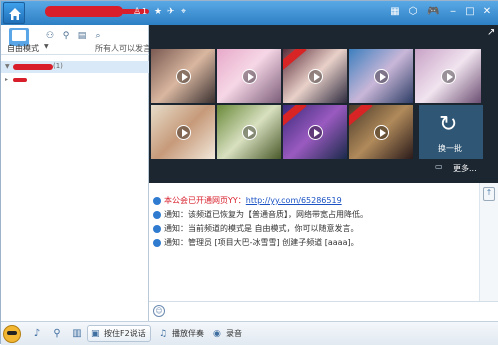  I want to click on home-icon, so click(15, 14).